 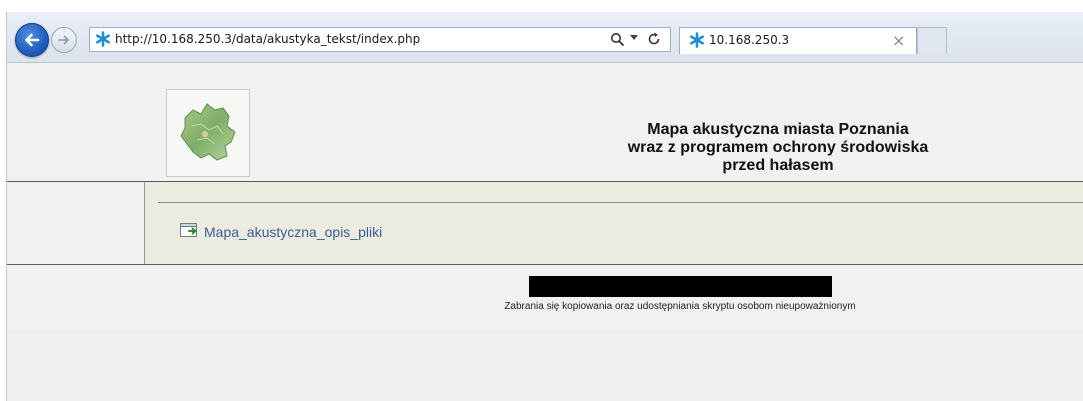 I want to click on title-line-2: wraz z programem ochrony środowiska, so click(x=778, y=147).